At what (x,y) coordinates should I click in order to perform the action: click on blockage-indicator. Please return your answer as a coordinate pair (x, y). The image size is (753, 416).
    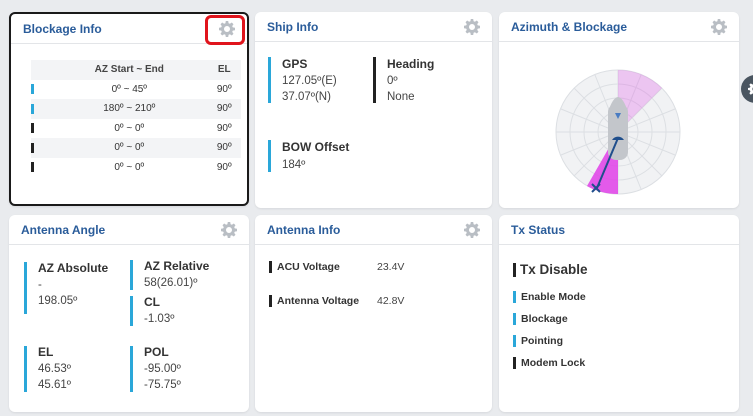
    Looking at the image, I should click on (514, 319).